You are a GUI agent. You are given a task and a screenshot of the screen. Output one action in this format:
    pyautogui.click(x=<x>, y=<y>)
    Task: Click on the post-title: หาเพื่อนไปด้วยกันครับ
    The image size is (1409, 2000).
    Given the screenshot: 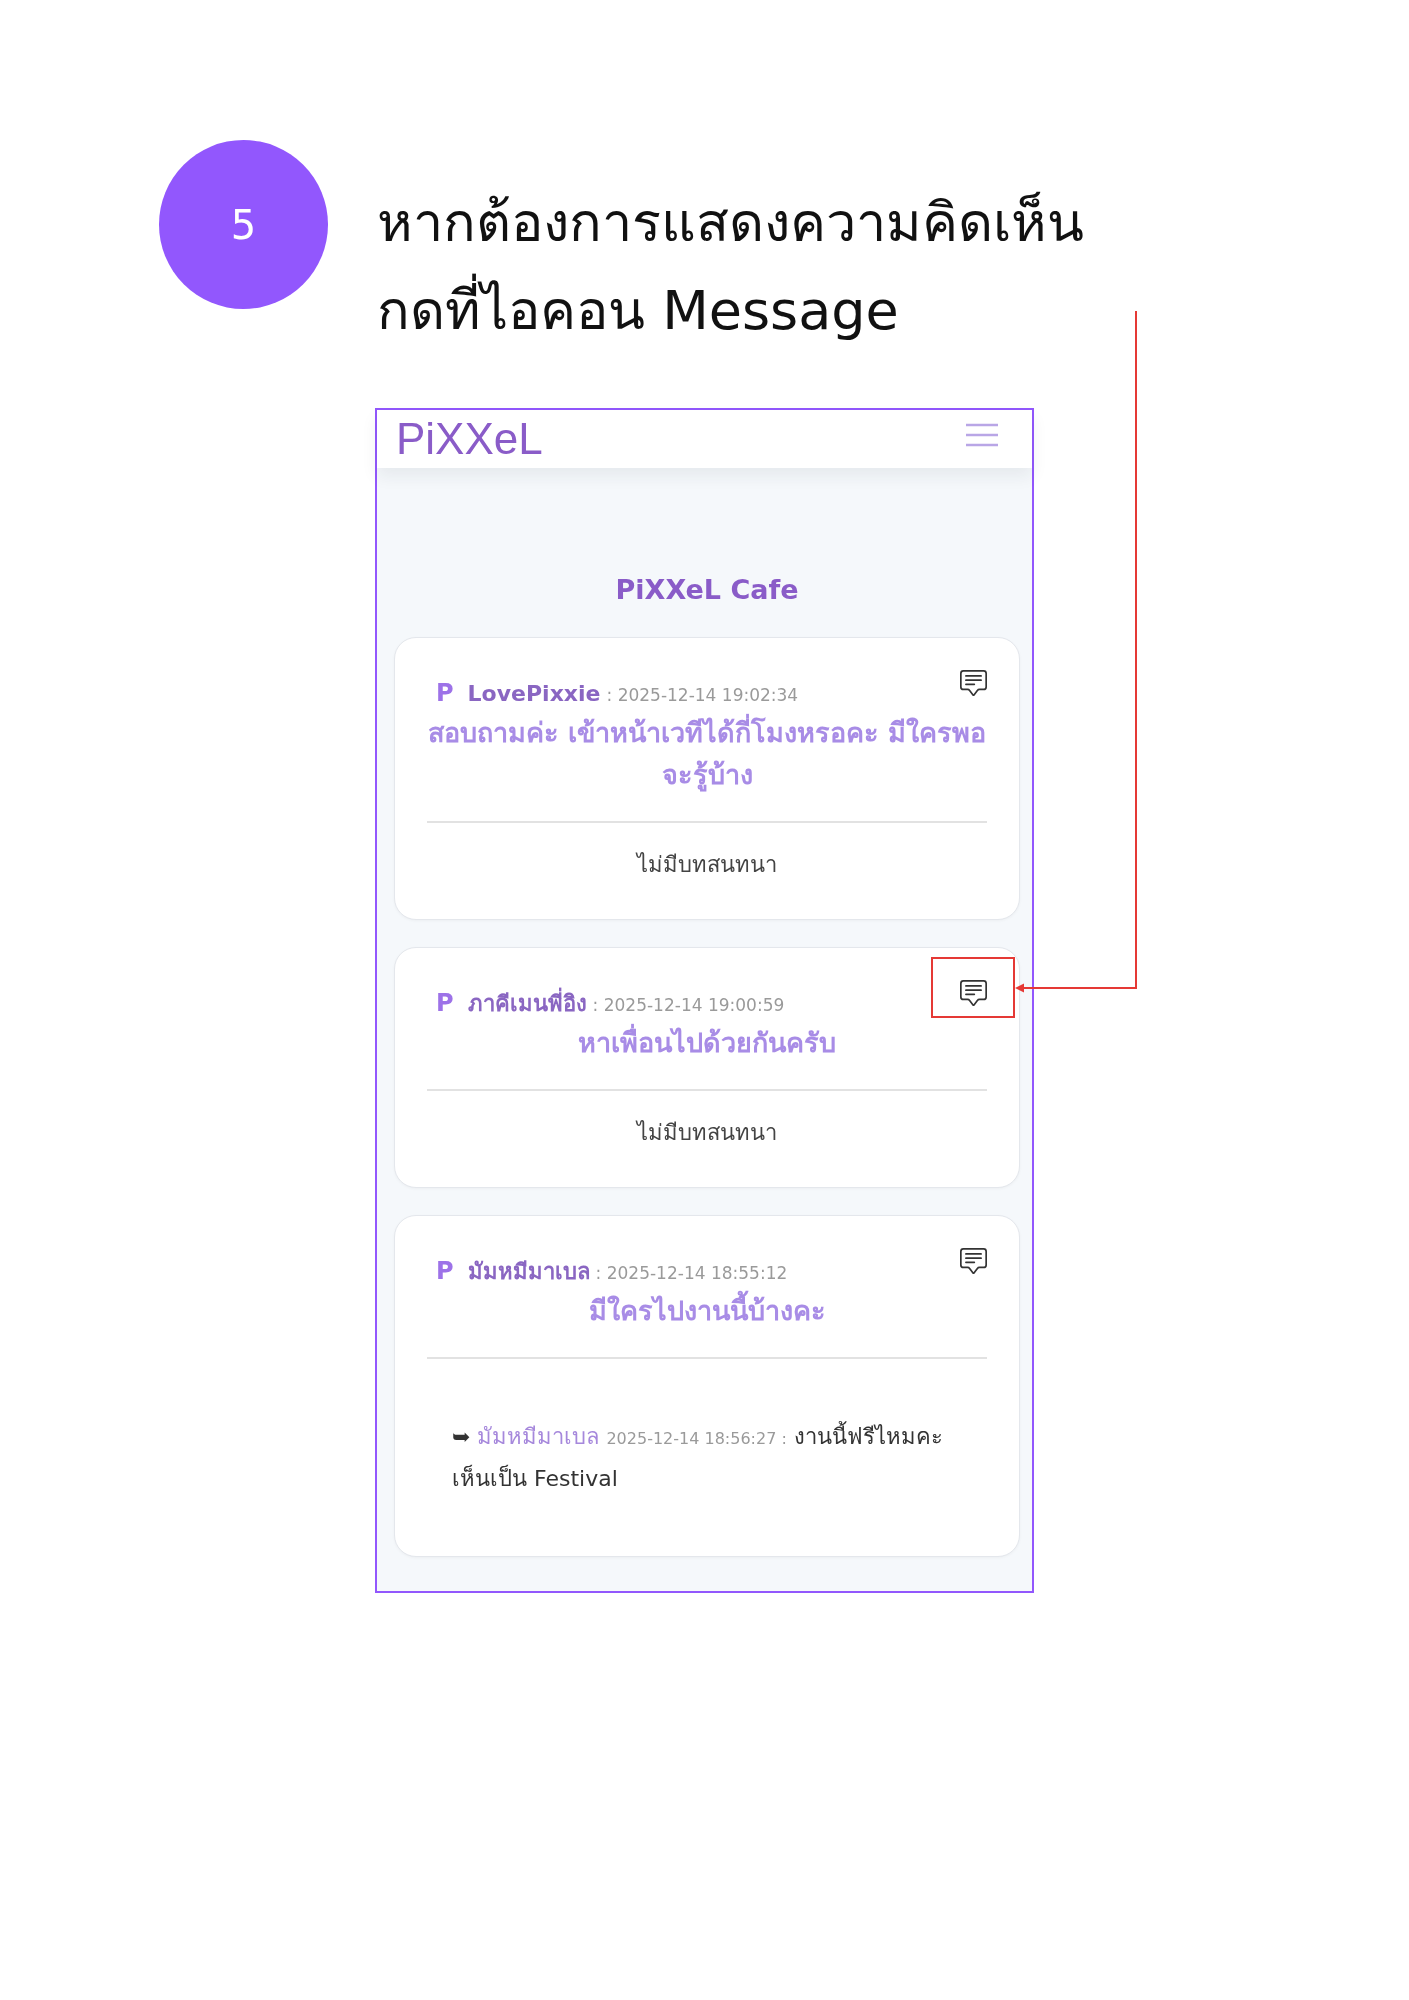 What is the action you would take?
    pyautogui.click(x=707, y=1043)
    